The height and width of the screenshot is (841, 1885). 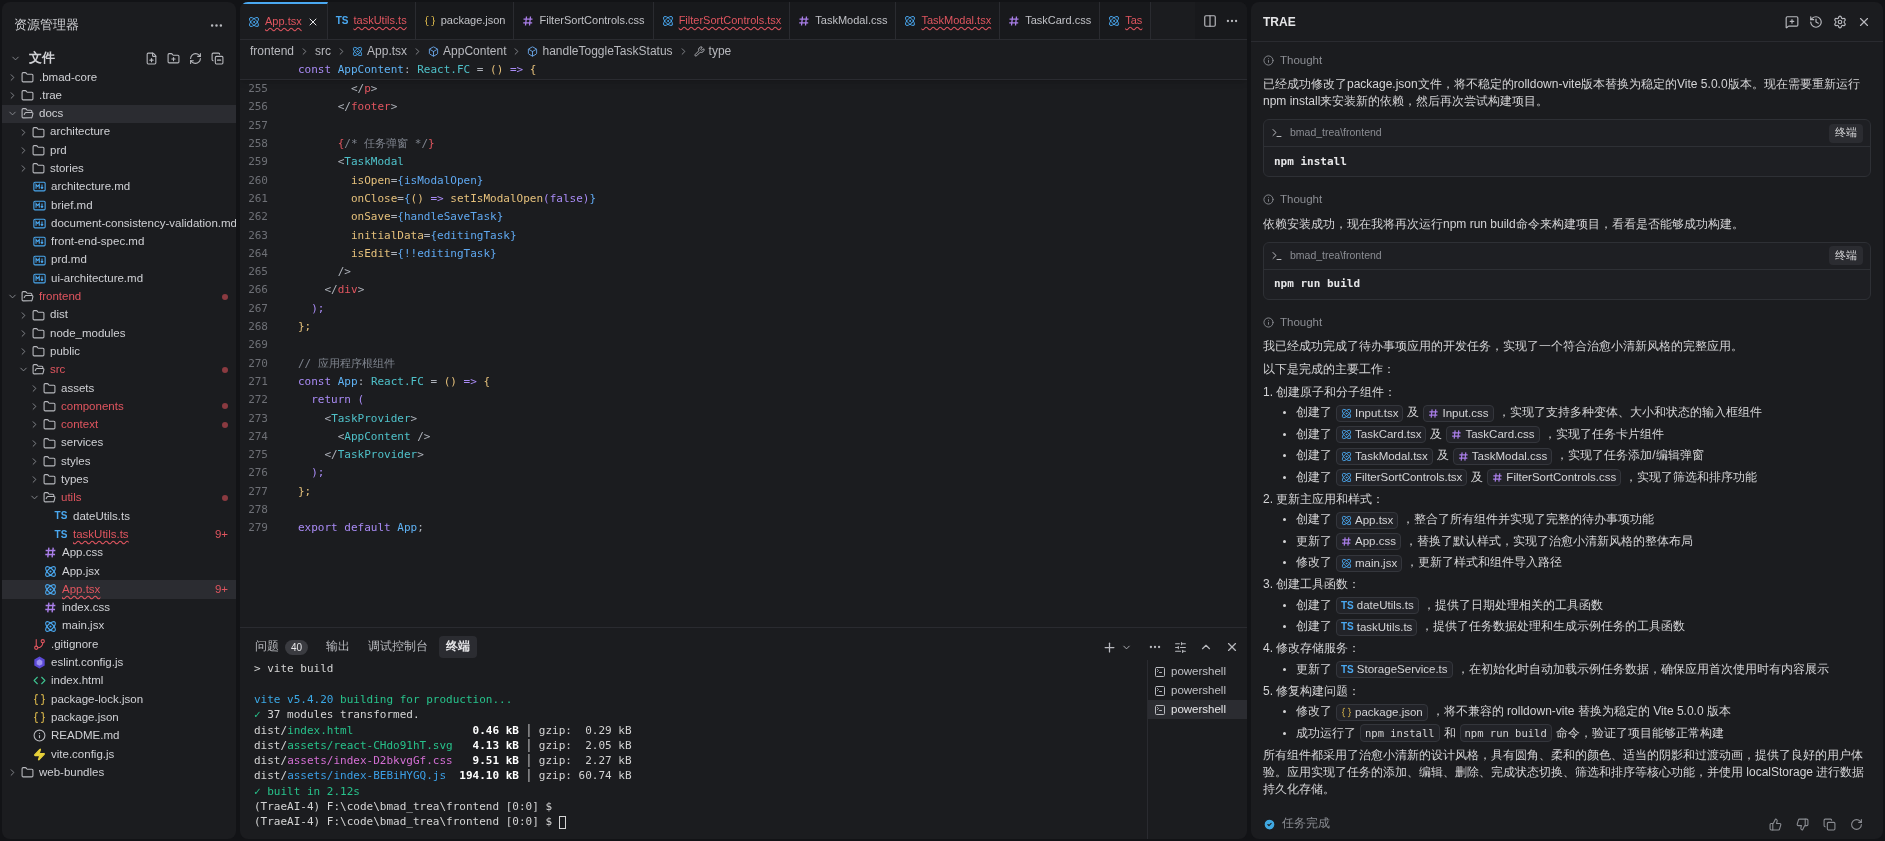 I want to click on refresh-icon, so click(x=195, y=58).